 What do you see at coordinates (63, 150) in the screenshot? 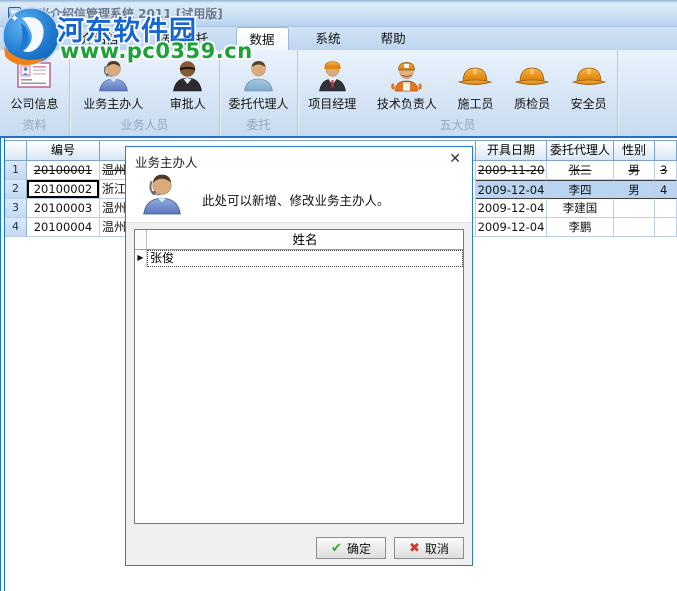
I see `header-id: 编号` at bounding box center [63, 150].